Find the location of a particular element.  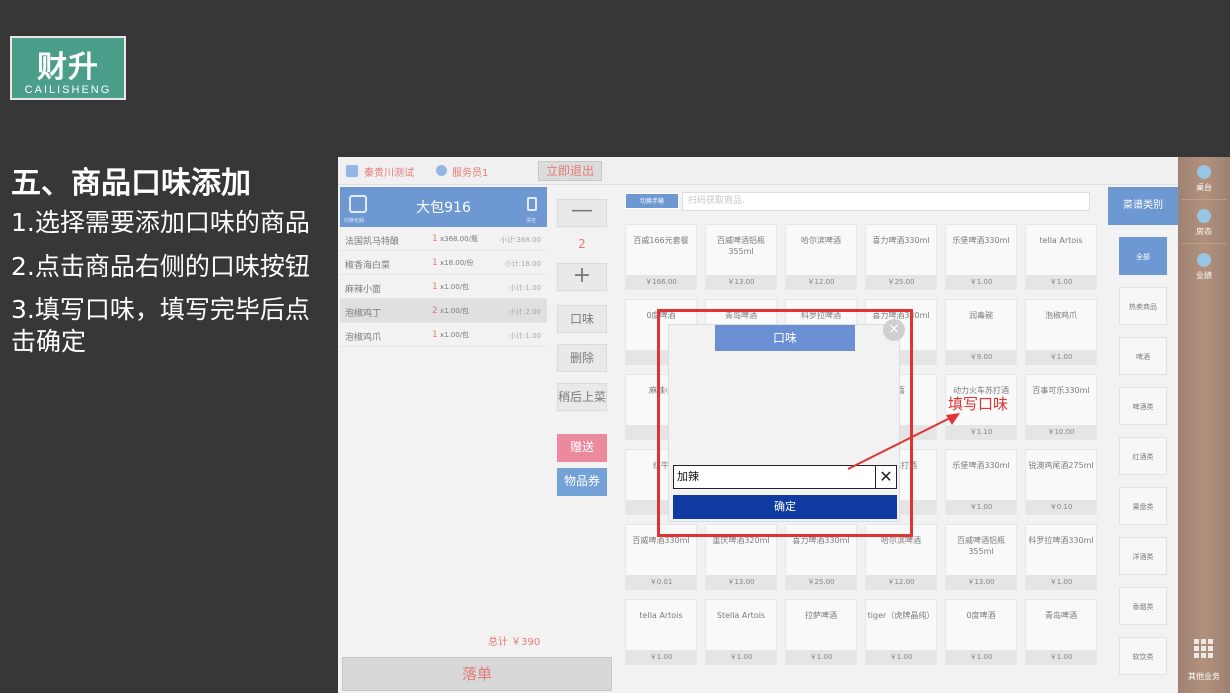

step-2: 2.点击商品右侧的口味按钮 is located at coordinates (160, 266).